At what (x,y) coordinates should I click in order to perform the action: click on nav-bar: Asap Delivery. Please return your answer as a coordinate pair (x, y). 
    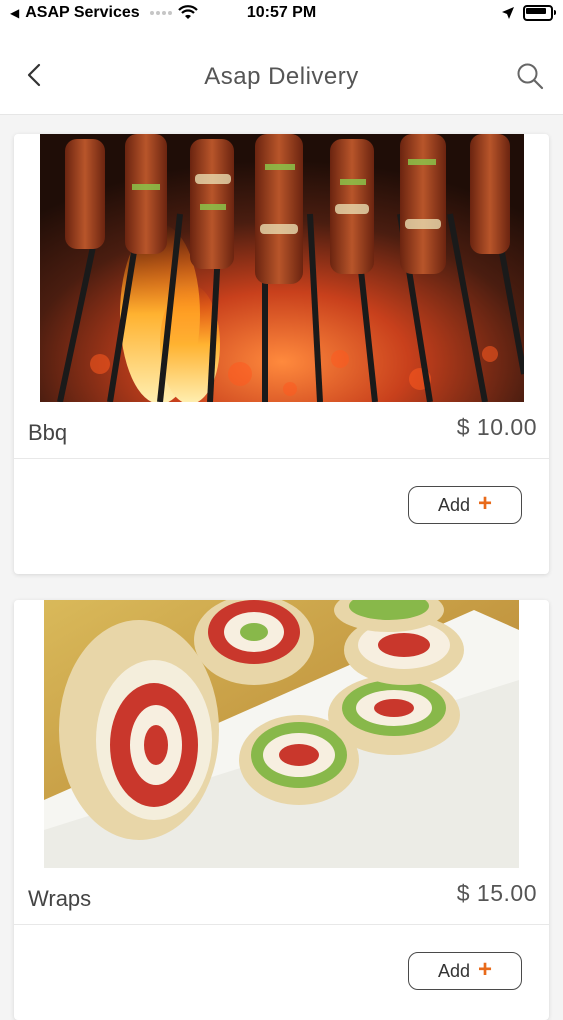
    Looking at the image, I should click on (281, 71).